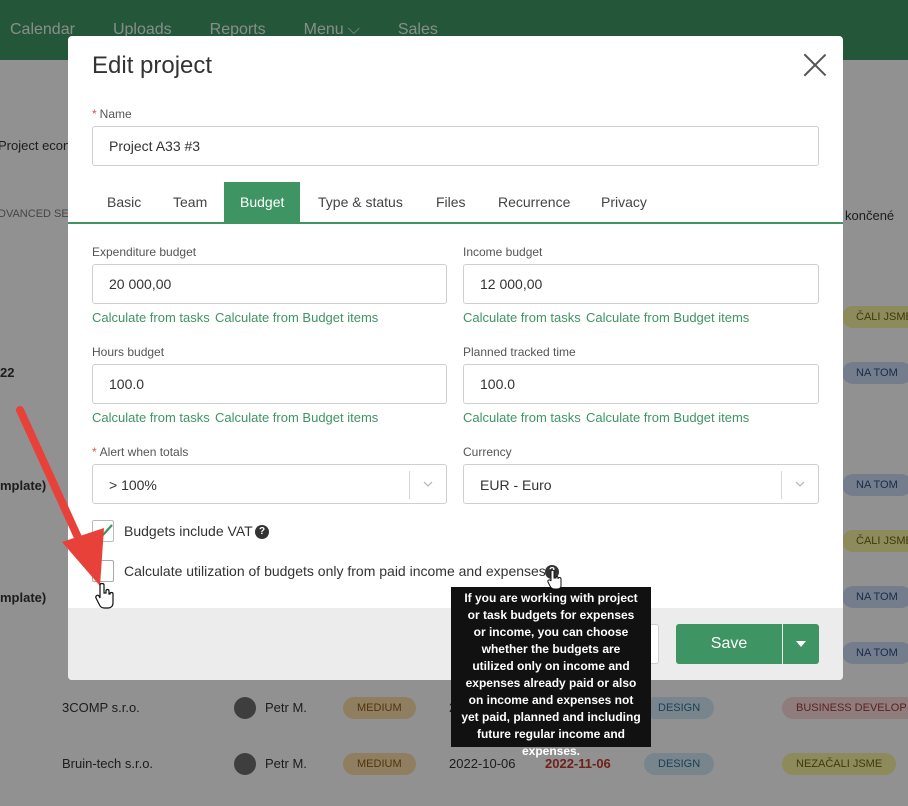 This screenshot has height=806, width=908. I want to click on save-dropdown-button, so click(801, 644).